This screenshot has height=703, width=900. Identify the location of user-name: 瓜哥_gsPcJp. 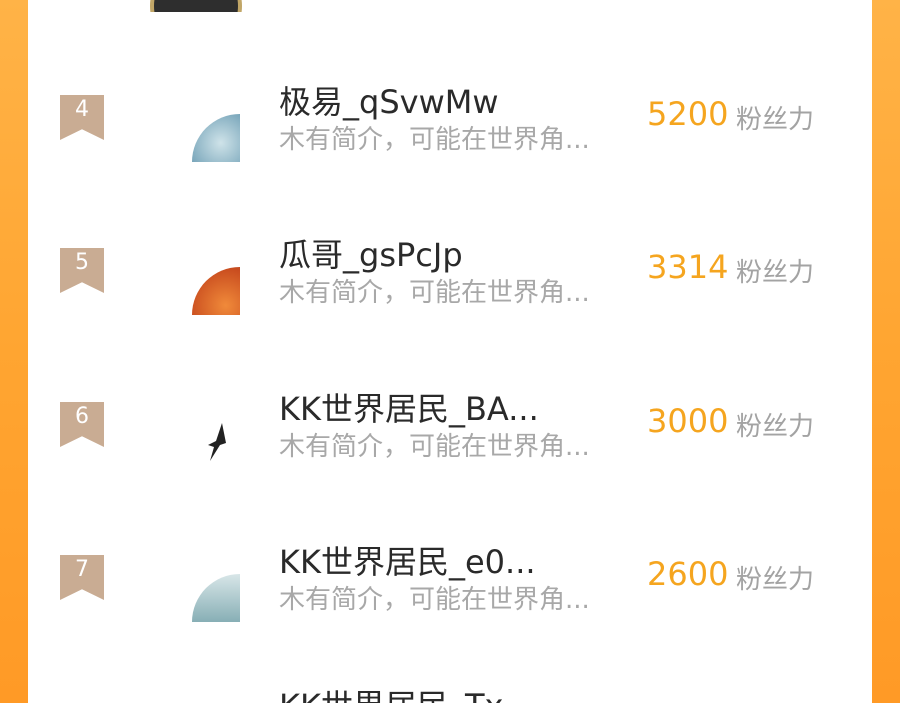
(371, 253).